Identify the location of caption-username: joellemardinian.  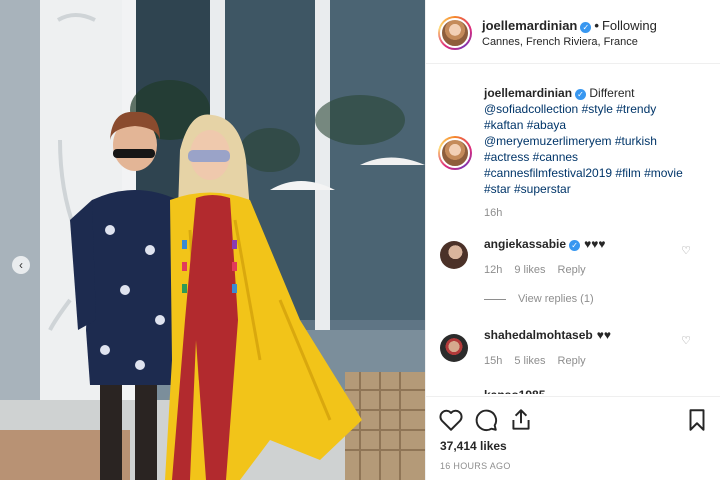
(528, 93).